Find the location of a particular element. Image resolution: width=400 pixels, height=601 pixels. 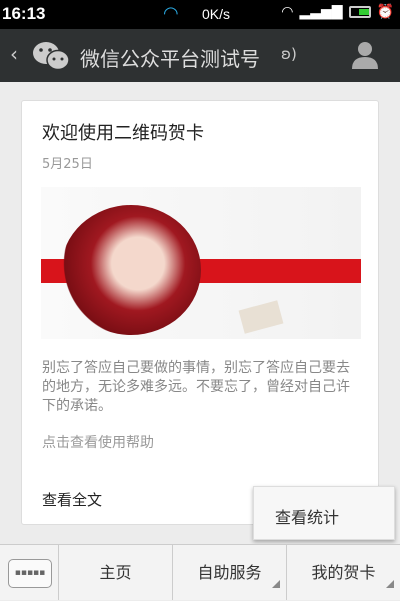

keyboard-icon: ▪▪▪▪▪ is located at coordinates (30, 573).